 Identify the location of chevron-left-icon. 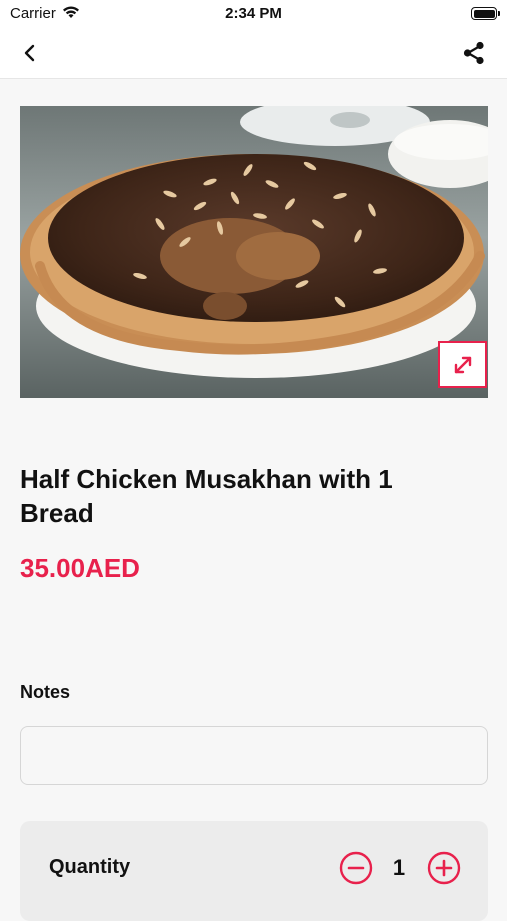
(31, 53).